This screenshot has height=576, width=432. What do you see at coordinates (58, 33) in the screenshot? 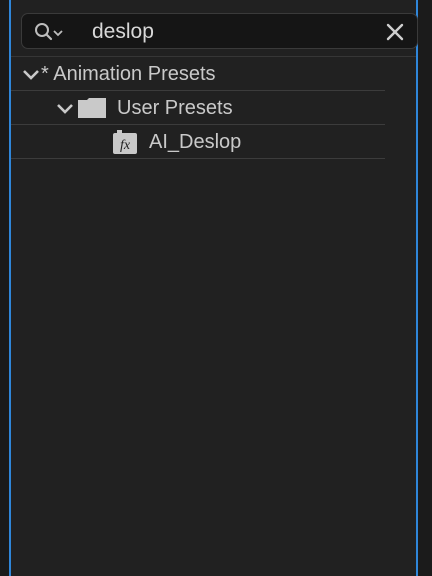
I see `search-options-chevron-icon` at bounding box center [58, 33].